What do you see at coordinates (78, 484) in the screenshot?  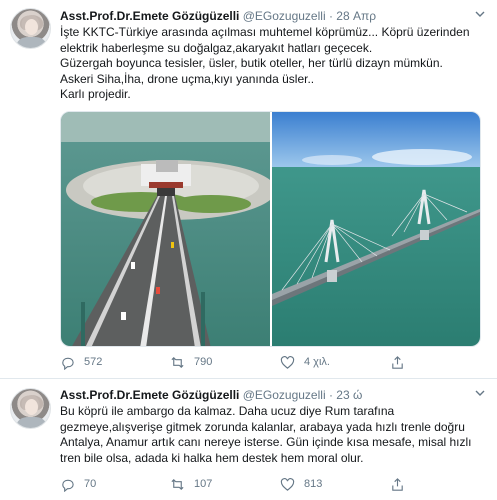 I see `reply-button: 70` at bounding box center [78, 484].